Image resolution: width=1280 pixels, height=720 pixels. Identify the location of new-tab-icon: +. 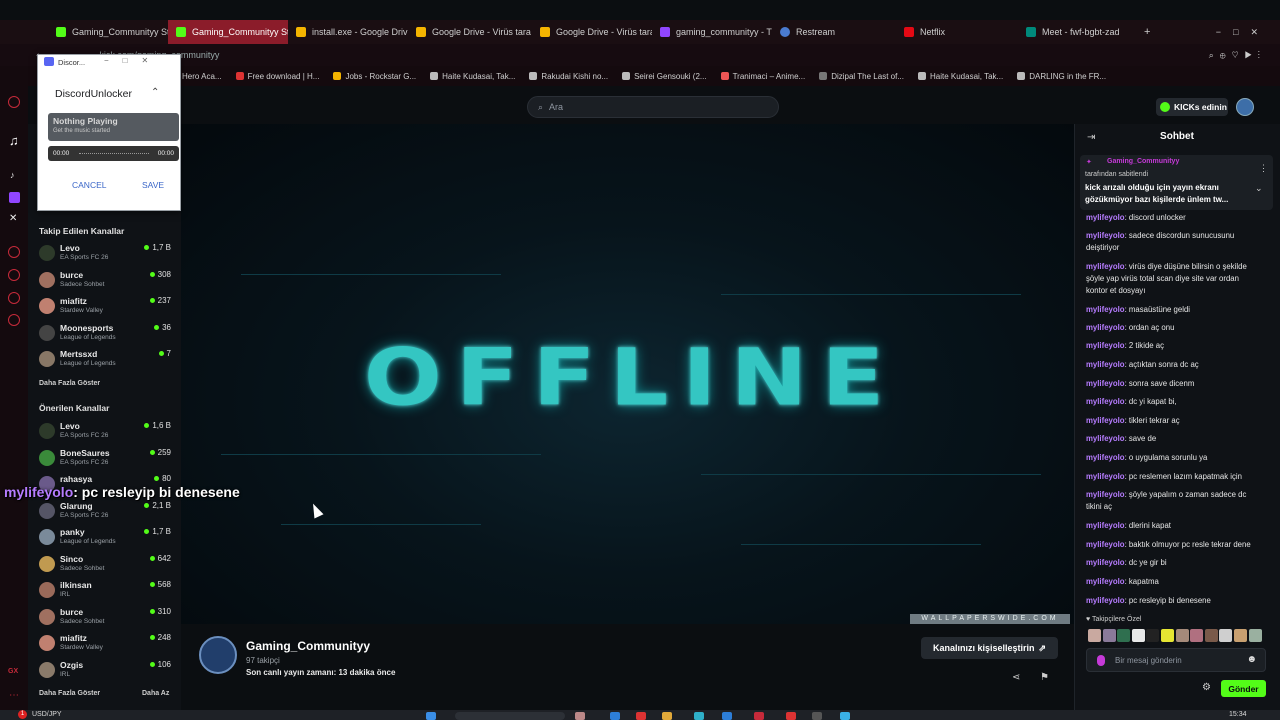
(1147, 32).